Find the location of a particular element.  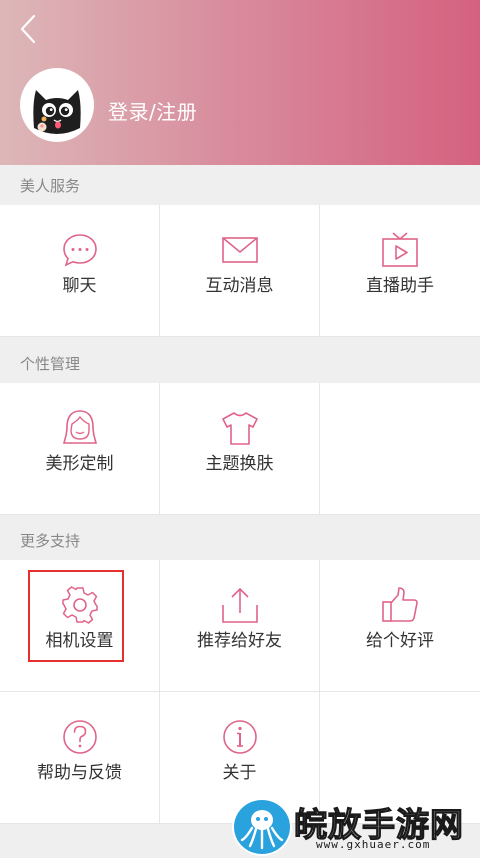

help-feedback-button: 帮助与反馈 is located at coordinates (80, 758).